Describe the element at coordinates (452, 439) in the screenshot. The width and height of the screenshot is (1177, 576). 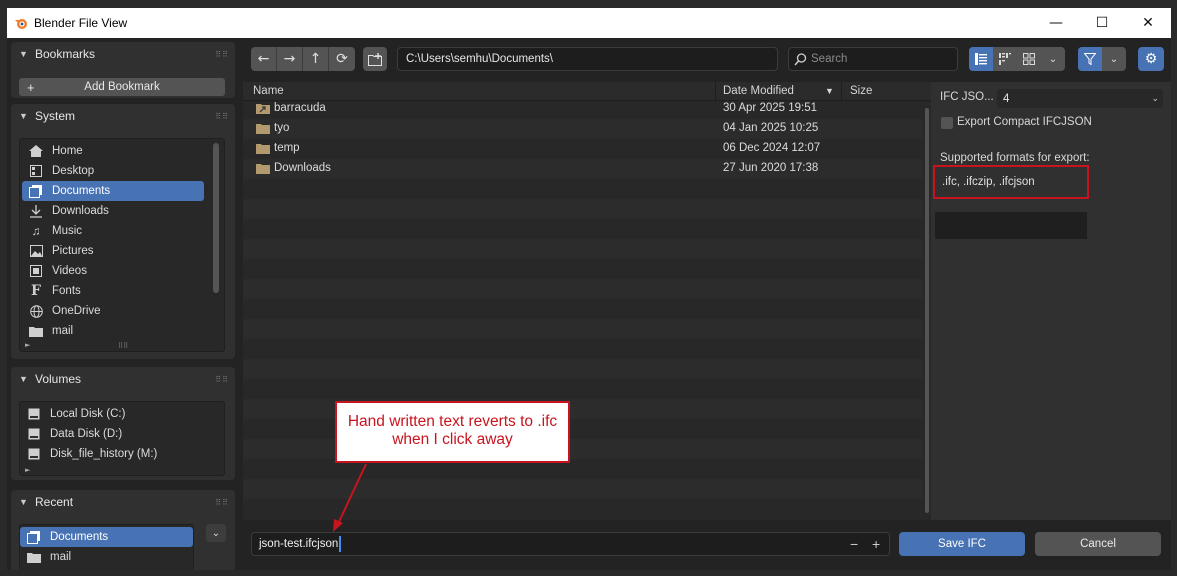
I see `annotation-line-2: when I click away` at that location.